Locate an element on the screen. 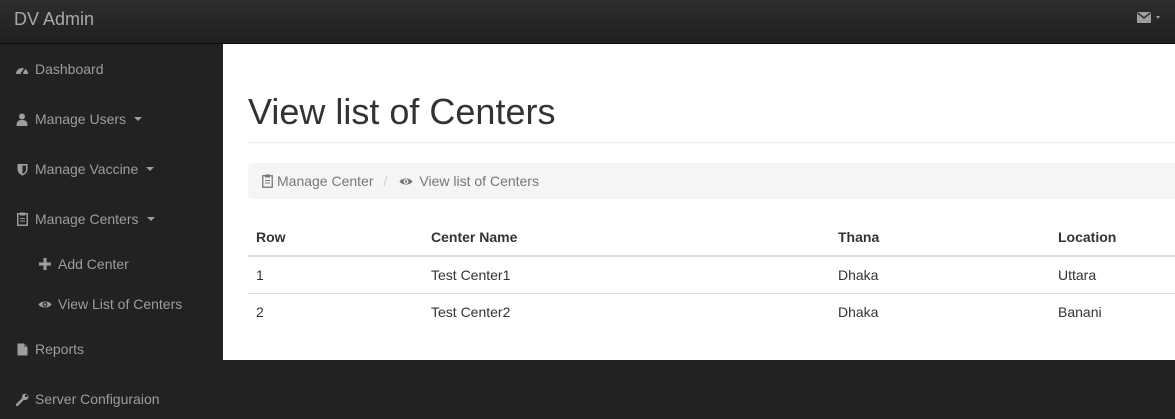 The width and height of the screenshot is (1175, 419). sidebar-item-label: Manage Users is located at coordinates (81, 119).